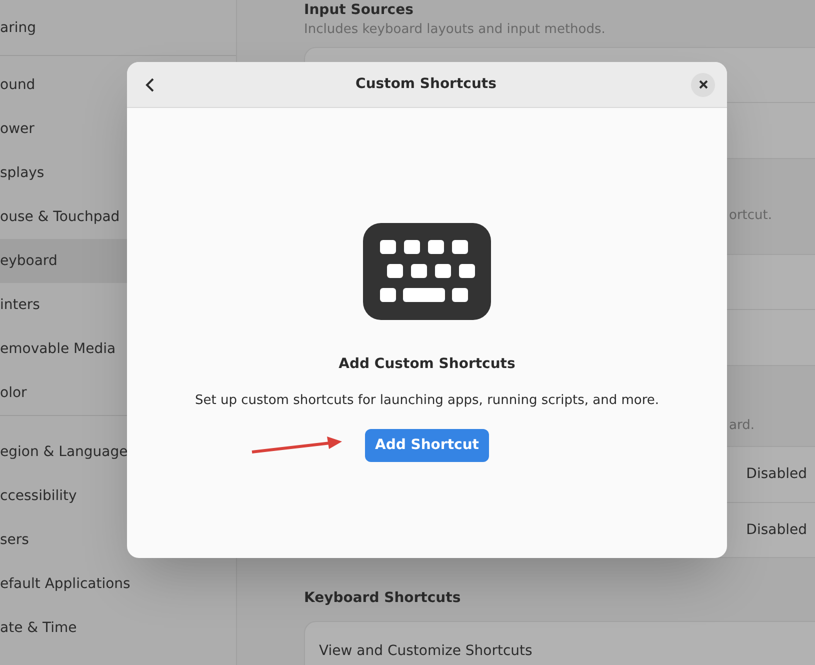 The width and height of the screenshot is (815, 665). I want to click on section-description: ard., so click(741, 426).